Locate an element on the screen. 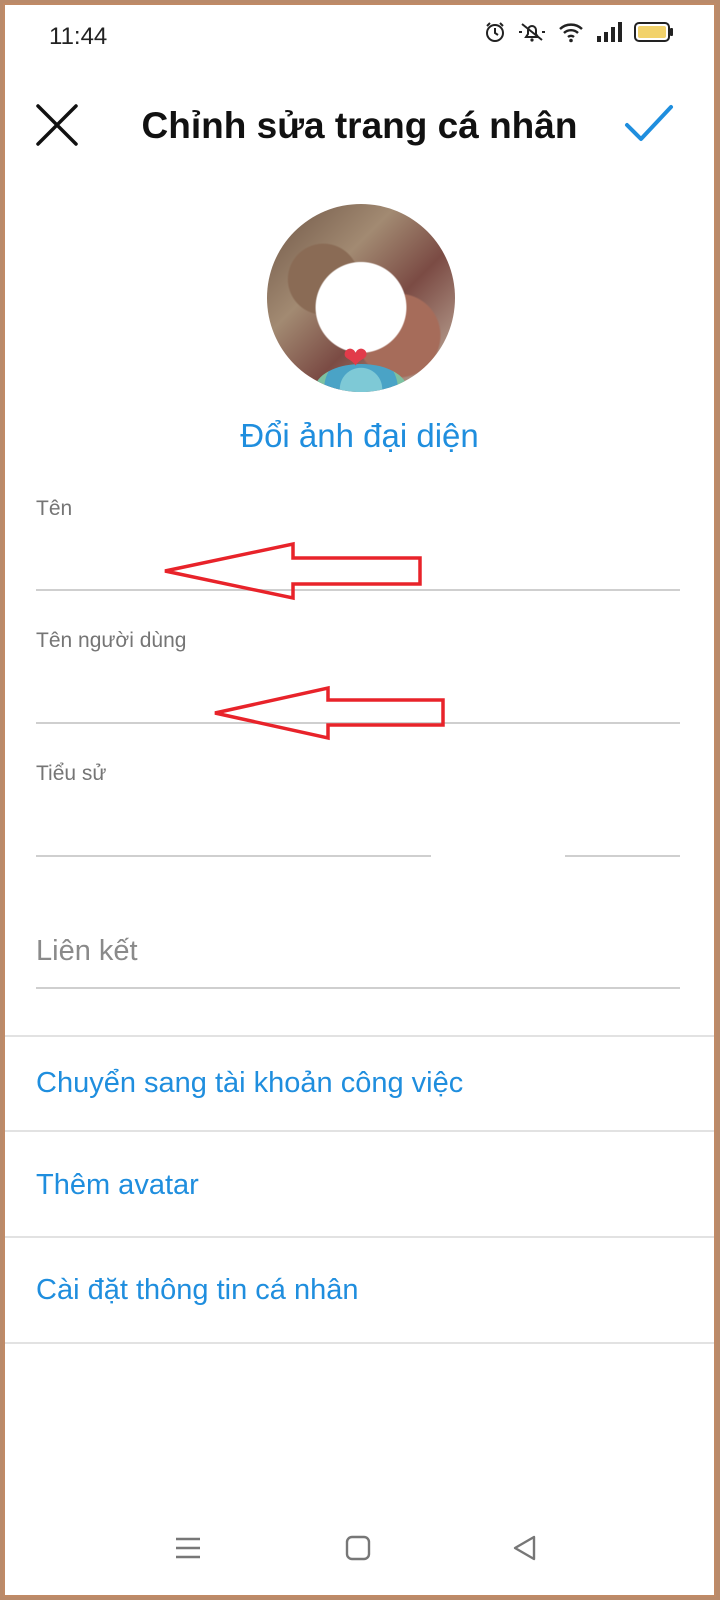  switch-to-professional-account: Chuyển sang tài khoản công việc is located at coordinates (249, 1083).